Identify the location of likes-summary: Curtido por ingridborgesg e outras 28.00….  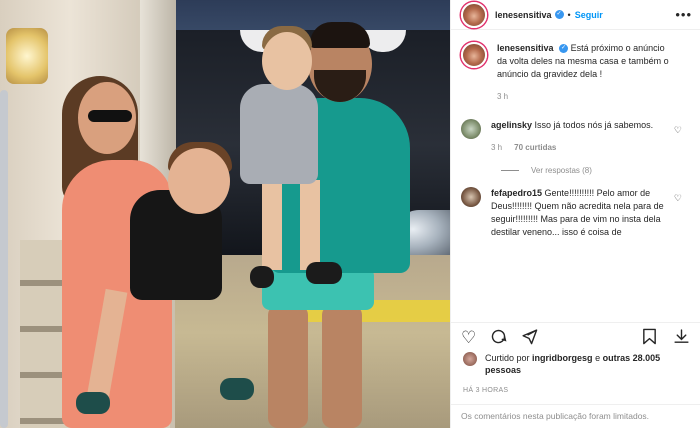
(576, 364).